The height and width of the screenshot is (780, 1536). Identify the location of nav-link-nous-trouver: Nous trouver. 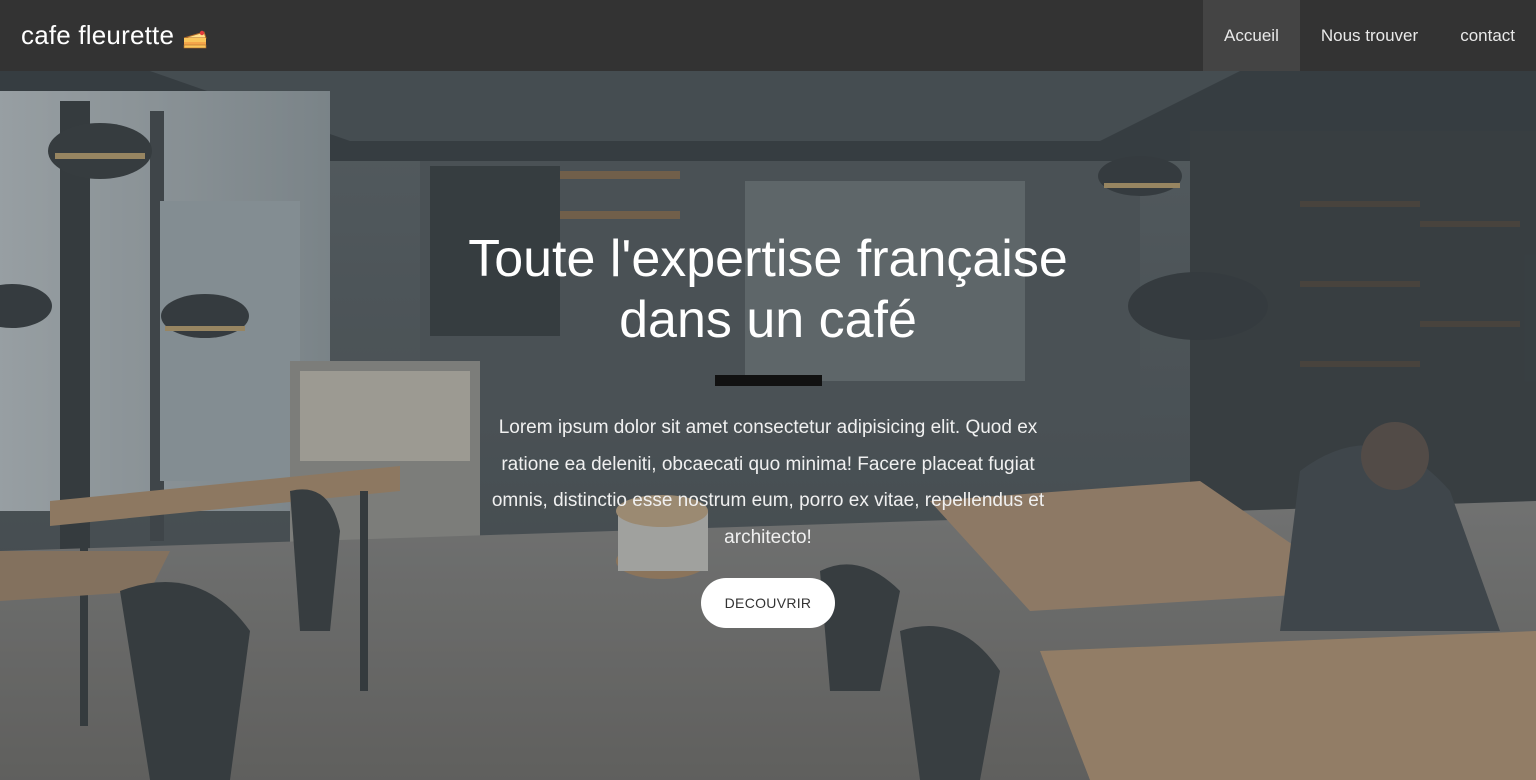
(1369, 35).